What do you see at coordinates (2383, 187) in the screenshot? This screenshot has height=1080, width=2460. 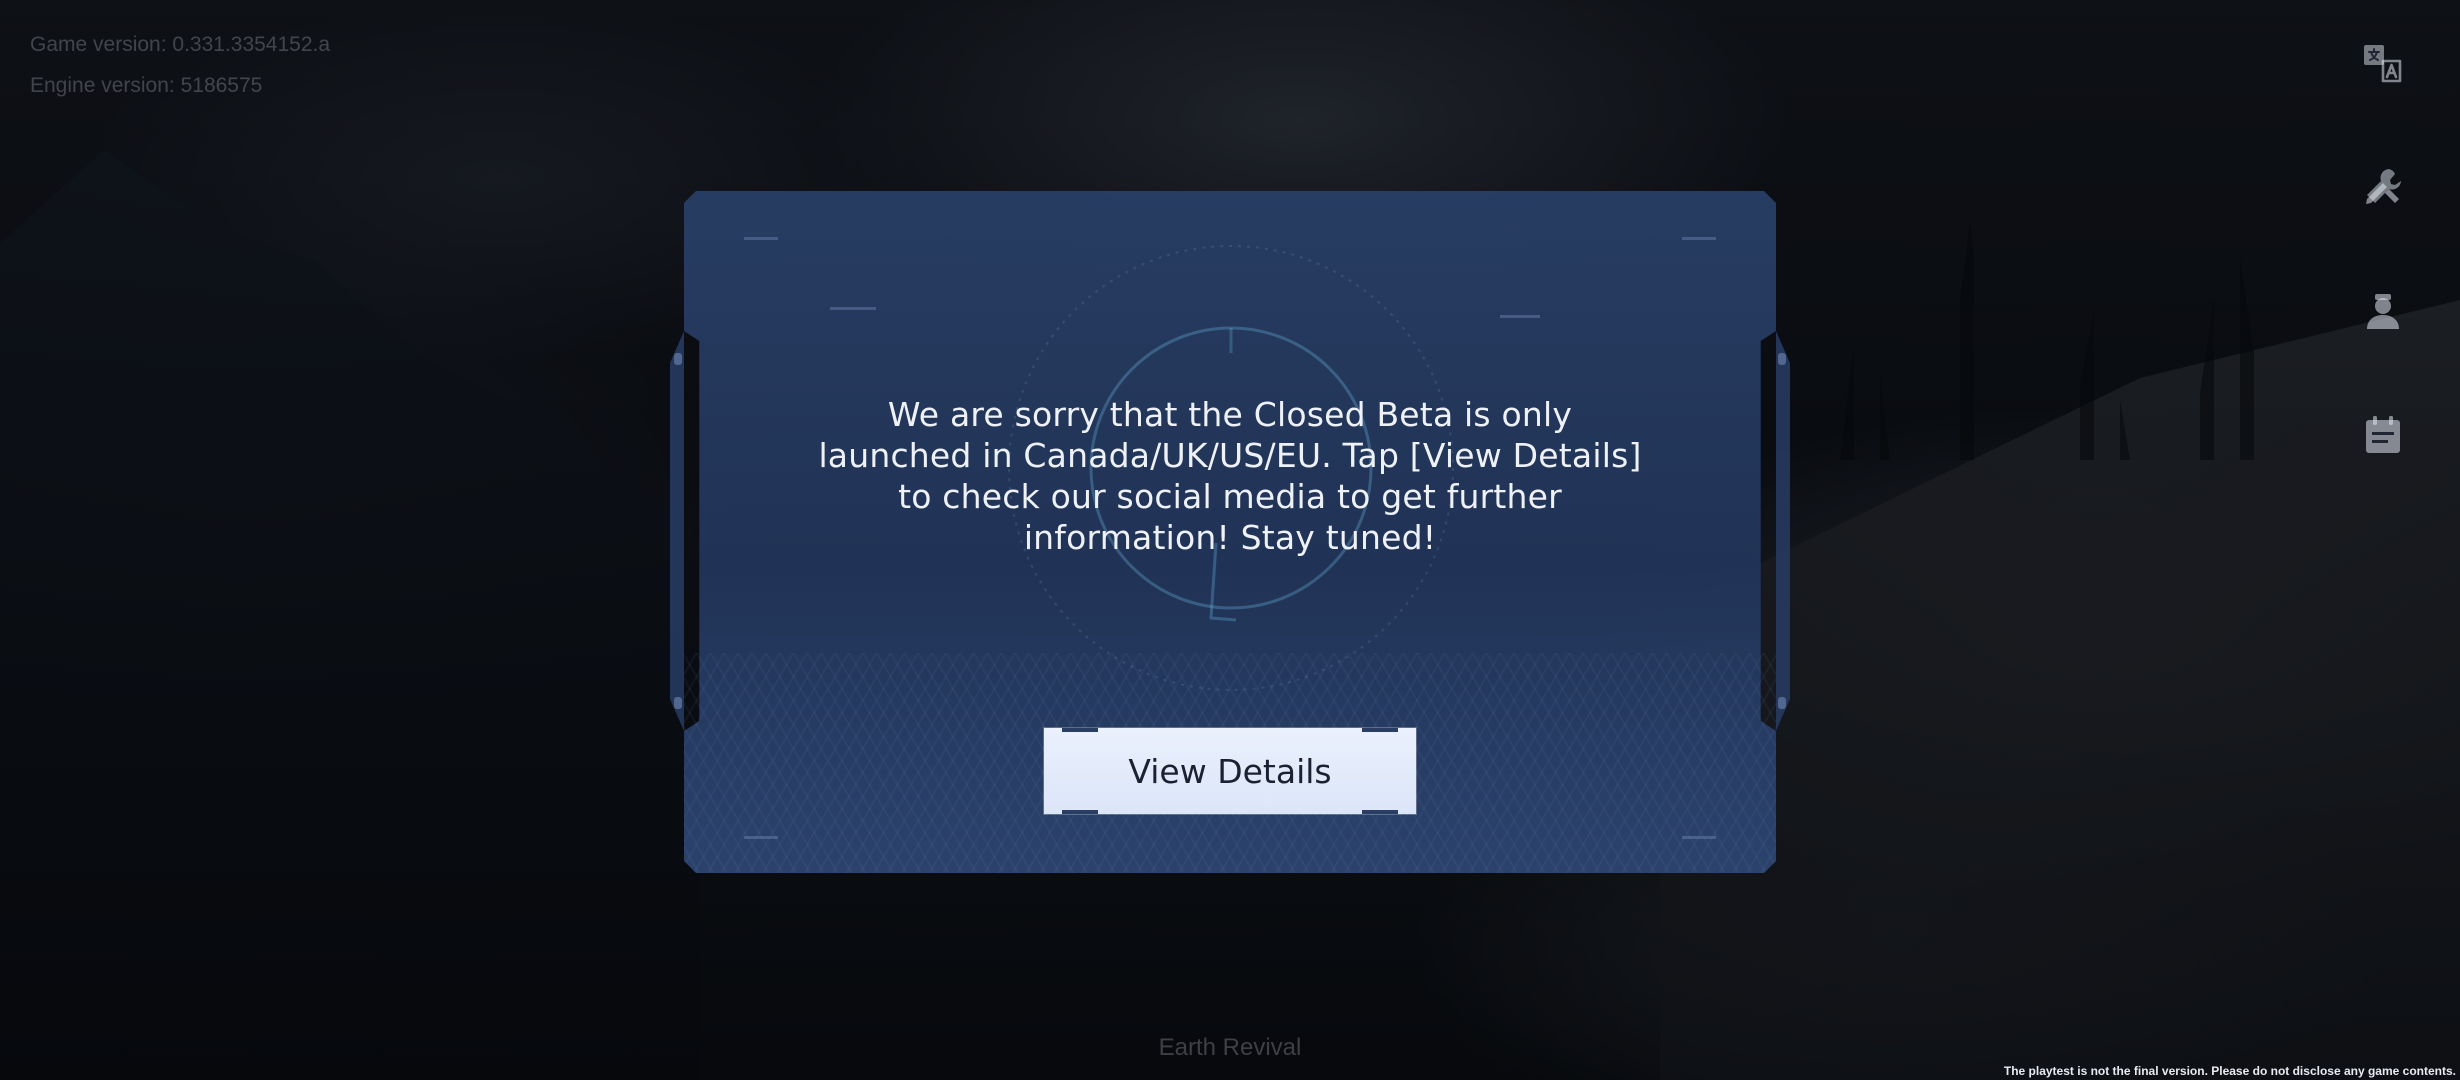 I see `tools-icon` at bounding box center [2383, 187].